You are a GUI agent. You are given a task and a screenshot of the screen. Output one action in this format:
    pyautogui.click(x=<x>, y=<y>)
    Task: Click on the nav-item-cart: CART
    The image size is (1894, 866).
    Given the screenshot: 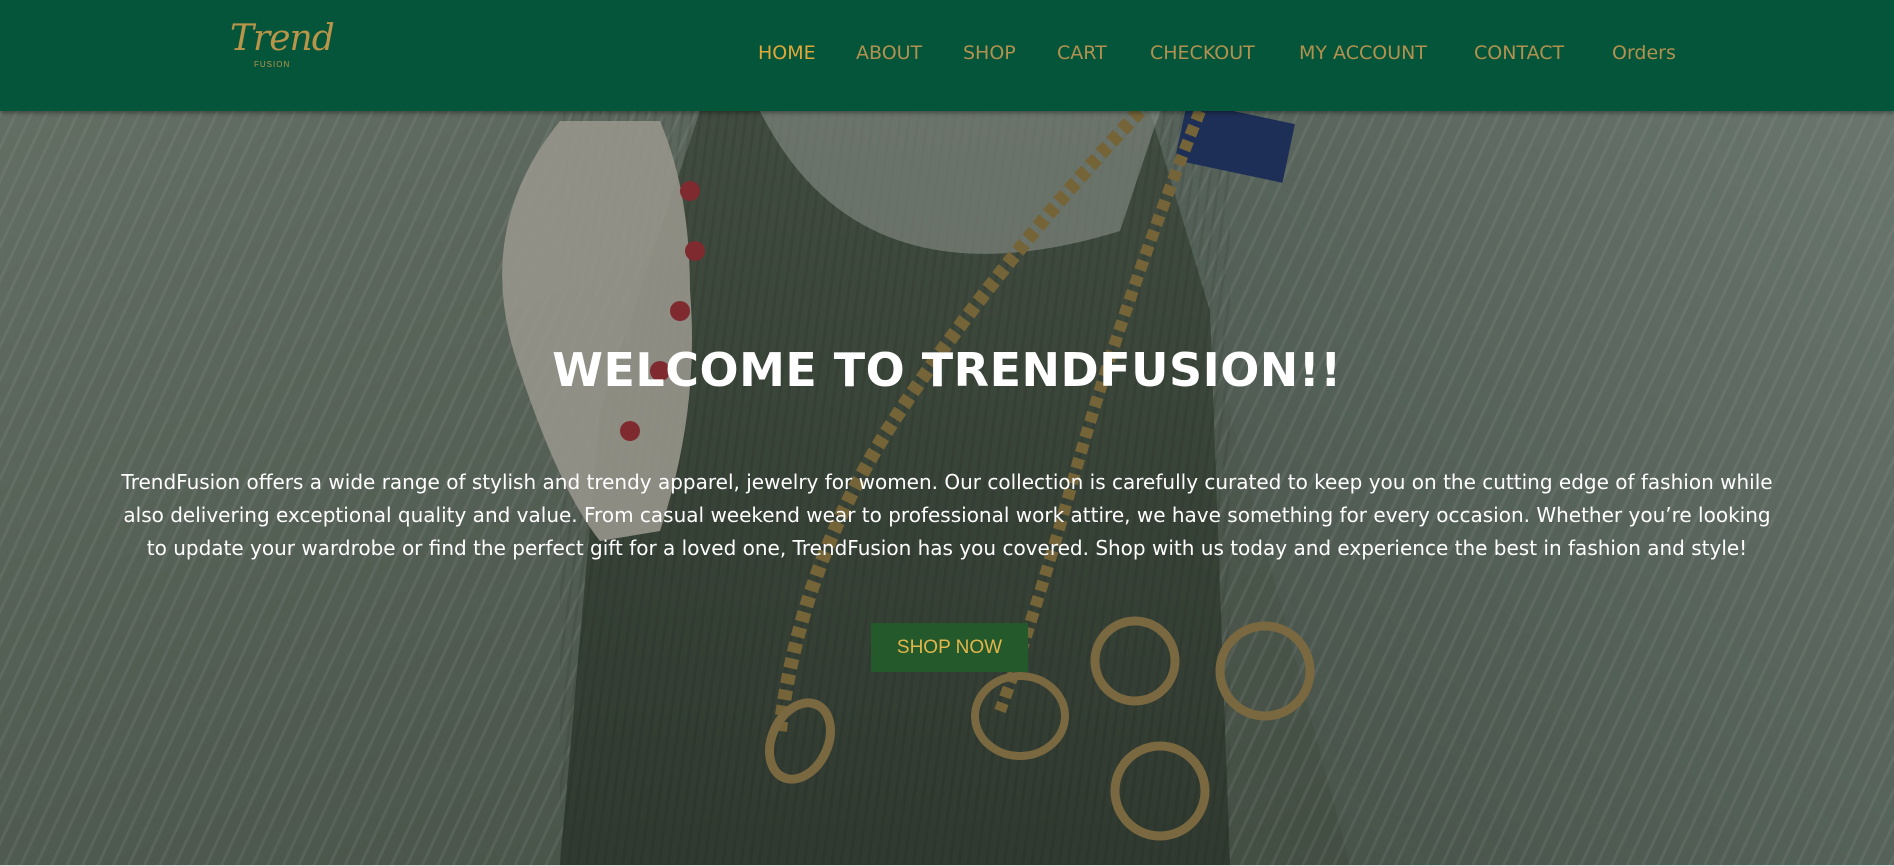 What is the action you would take?
    pyautogui.click(x=1082, y=53)
    